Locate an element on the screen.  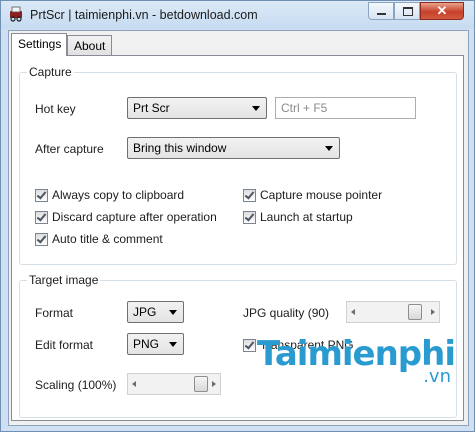
edit-format-select: PNG is located at coordinates (155, 344).